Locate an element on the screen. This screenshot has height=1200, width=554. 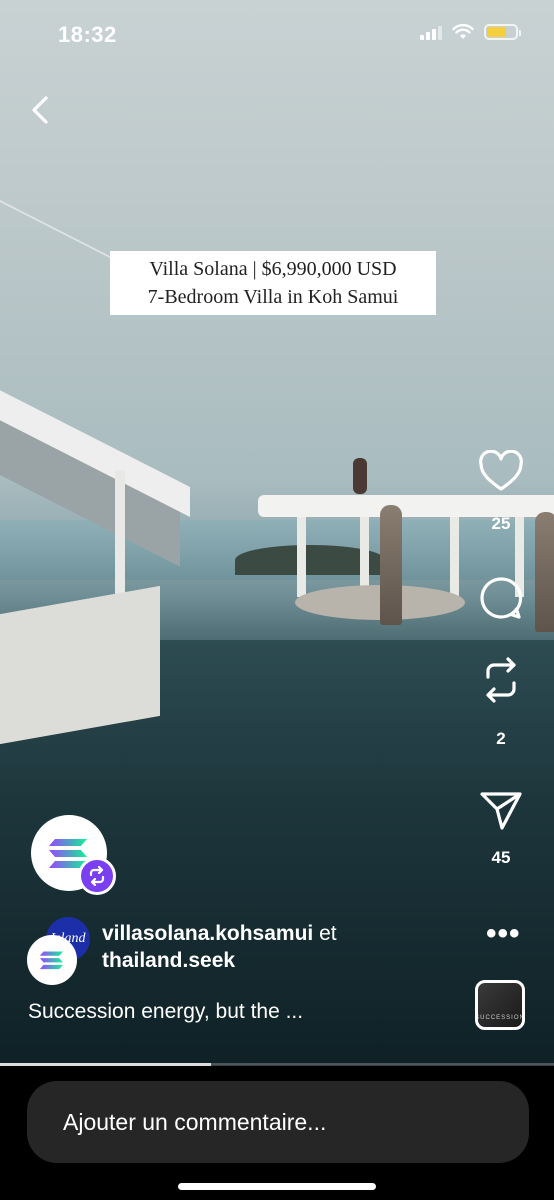
like-count: 25 is located at coordinates (501, 523).